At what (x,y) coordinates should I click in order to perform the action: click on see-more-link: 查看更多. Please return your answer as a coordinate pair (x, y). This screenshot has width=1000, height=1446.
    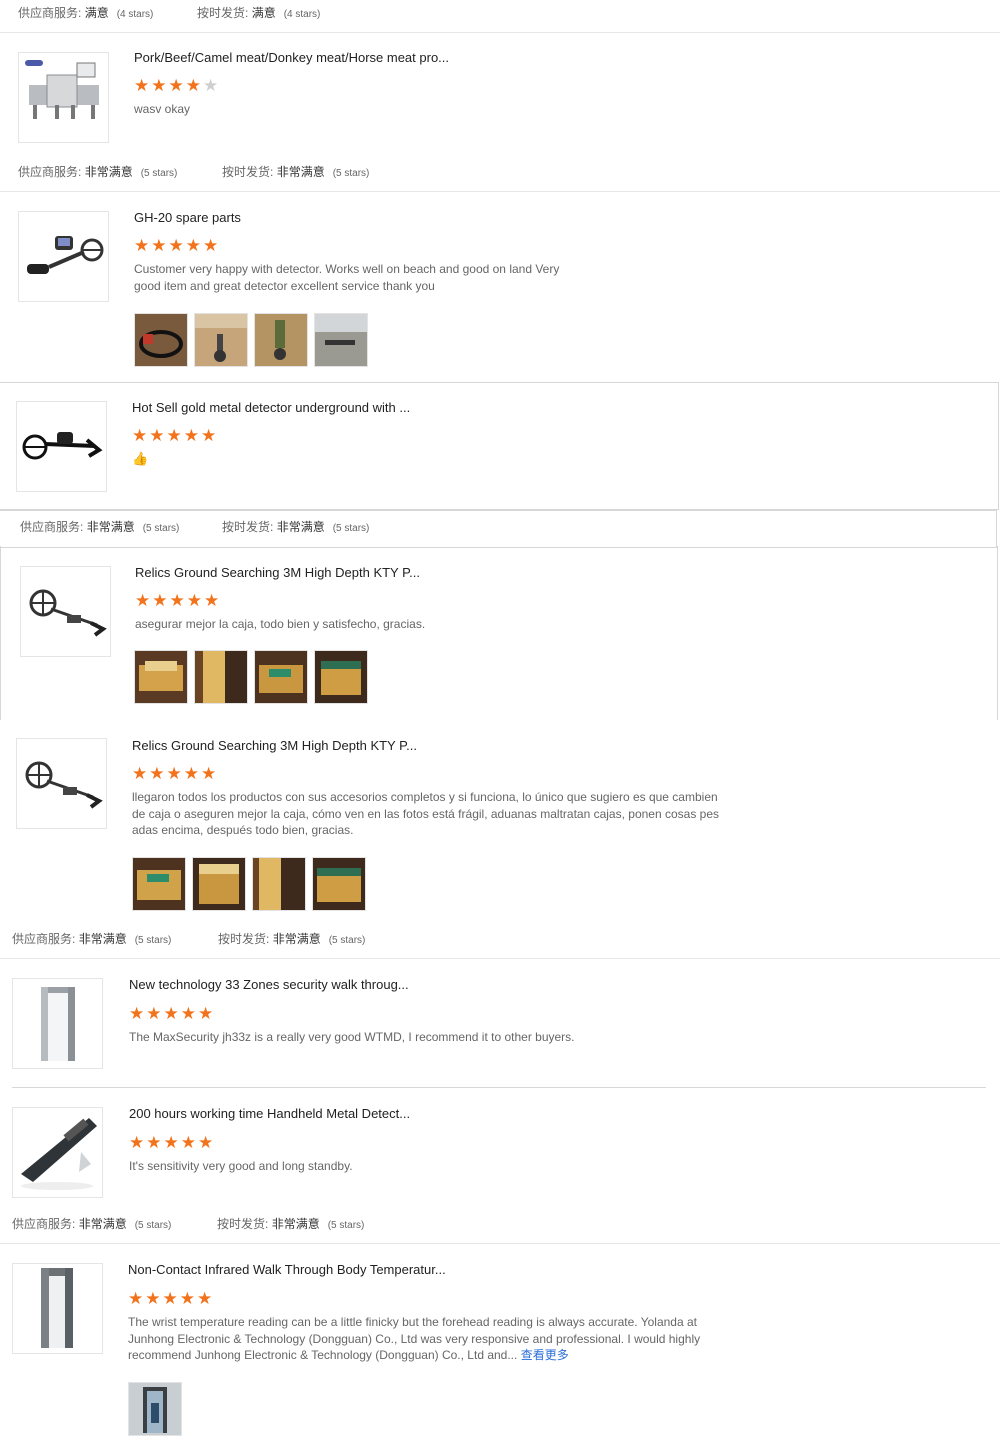
    Looking at the image, I should click on (545, 1355).